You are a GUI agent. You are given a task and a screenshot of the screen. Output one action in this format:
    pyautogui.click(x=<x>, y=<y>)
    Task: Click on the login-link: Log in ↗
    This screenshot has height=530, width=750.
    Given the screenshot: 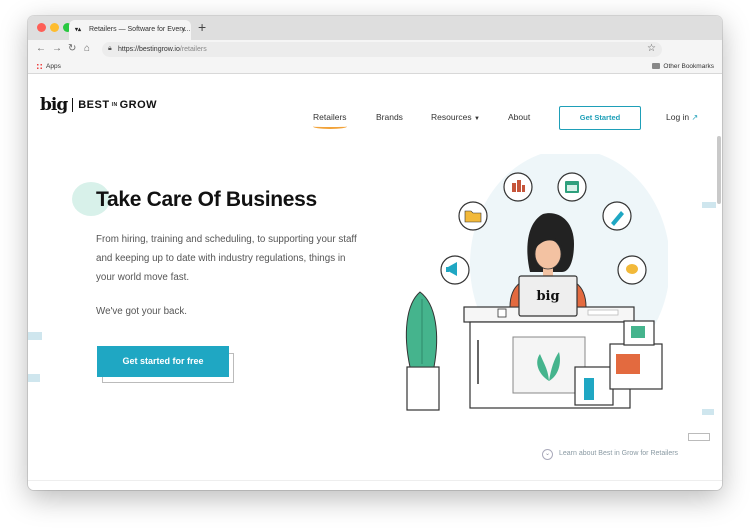 What is the action you would take?
    pyautogui.click(x=682, y=117)
    